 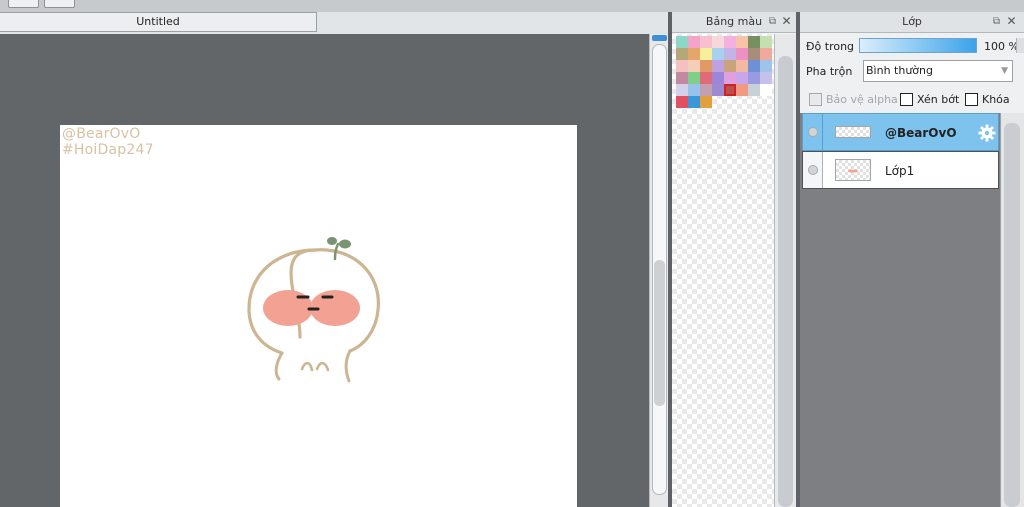 I want to click on chevron-down-icon: ▼, so click(x=1004, y=71).